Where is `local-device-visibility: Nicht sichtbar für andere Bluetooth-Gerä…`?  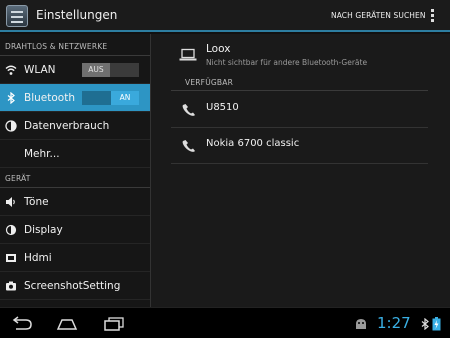
local-device-visibility: Nicht sichtbar für andere Bluetooth-Gerä… is located at coordinates (287, 62).